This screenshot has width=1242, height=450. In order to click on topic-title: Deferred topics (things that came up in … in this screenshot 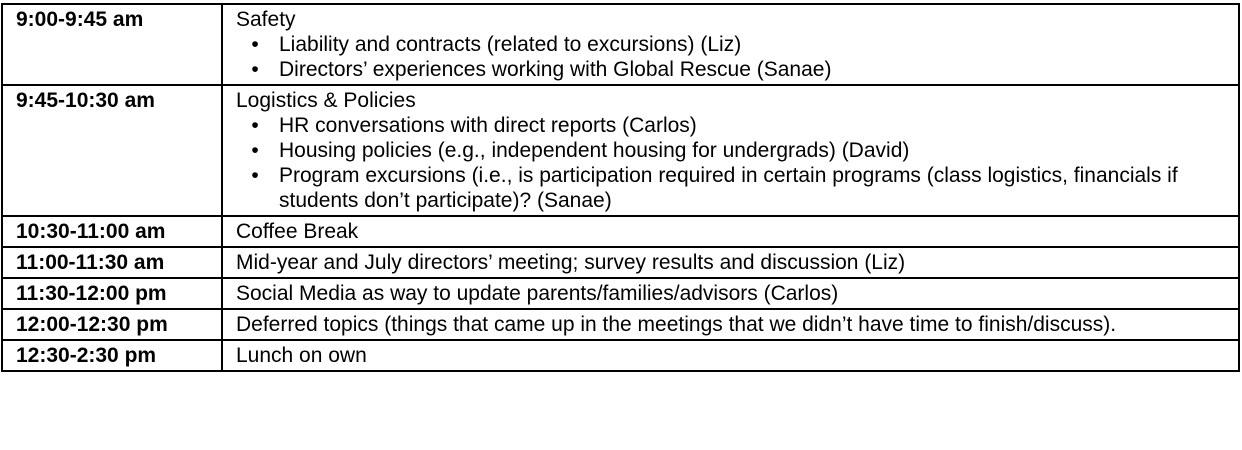, I will do `click(676, 324)`.